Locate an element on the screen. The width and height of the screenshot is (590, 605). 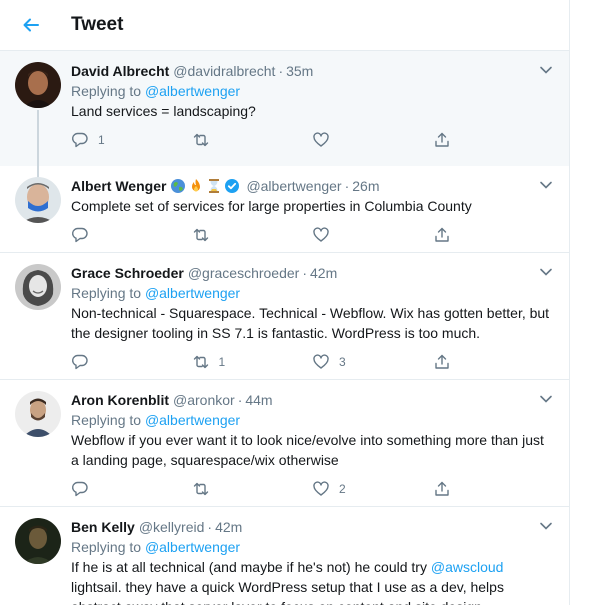
tweet-actions: 2 is located at coordinates (312, 489).